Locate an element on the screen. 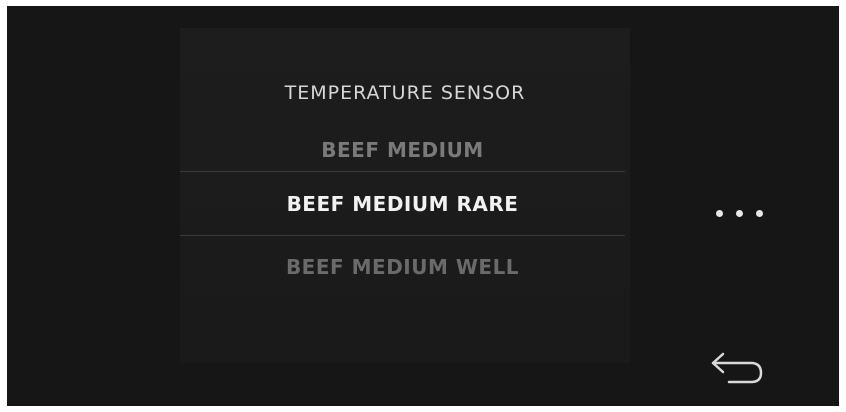 The image size is (846, 412). more-options-button is located at coordinates (741, 212).